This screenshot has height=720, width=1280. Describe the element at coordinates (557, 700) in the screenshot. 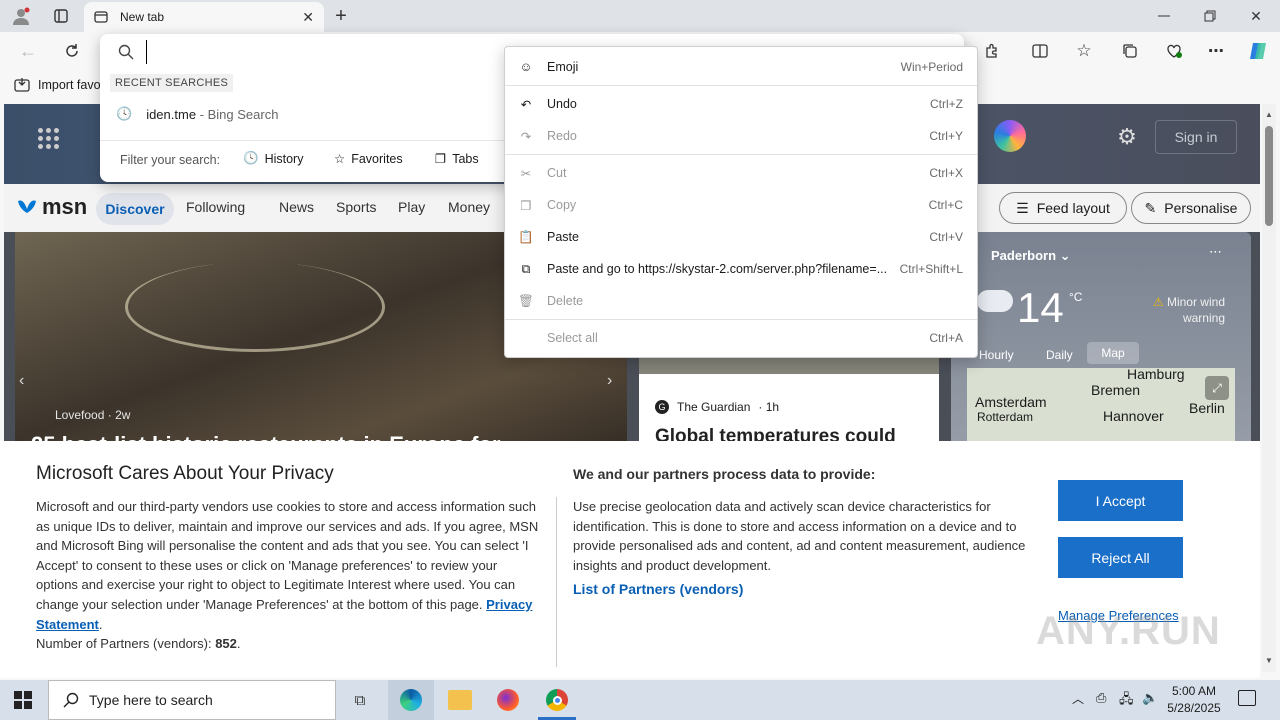

I see `chrome-taskbar-icon` at that location.